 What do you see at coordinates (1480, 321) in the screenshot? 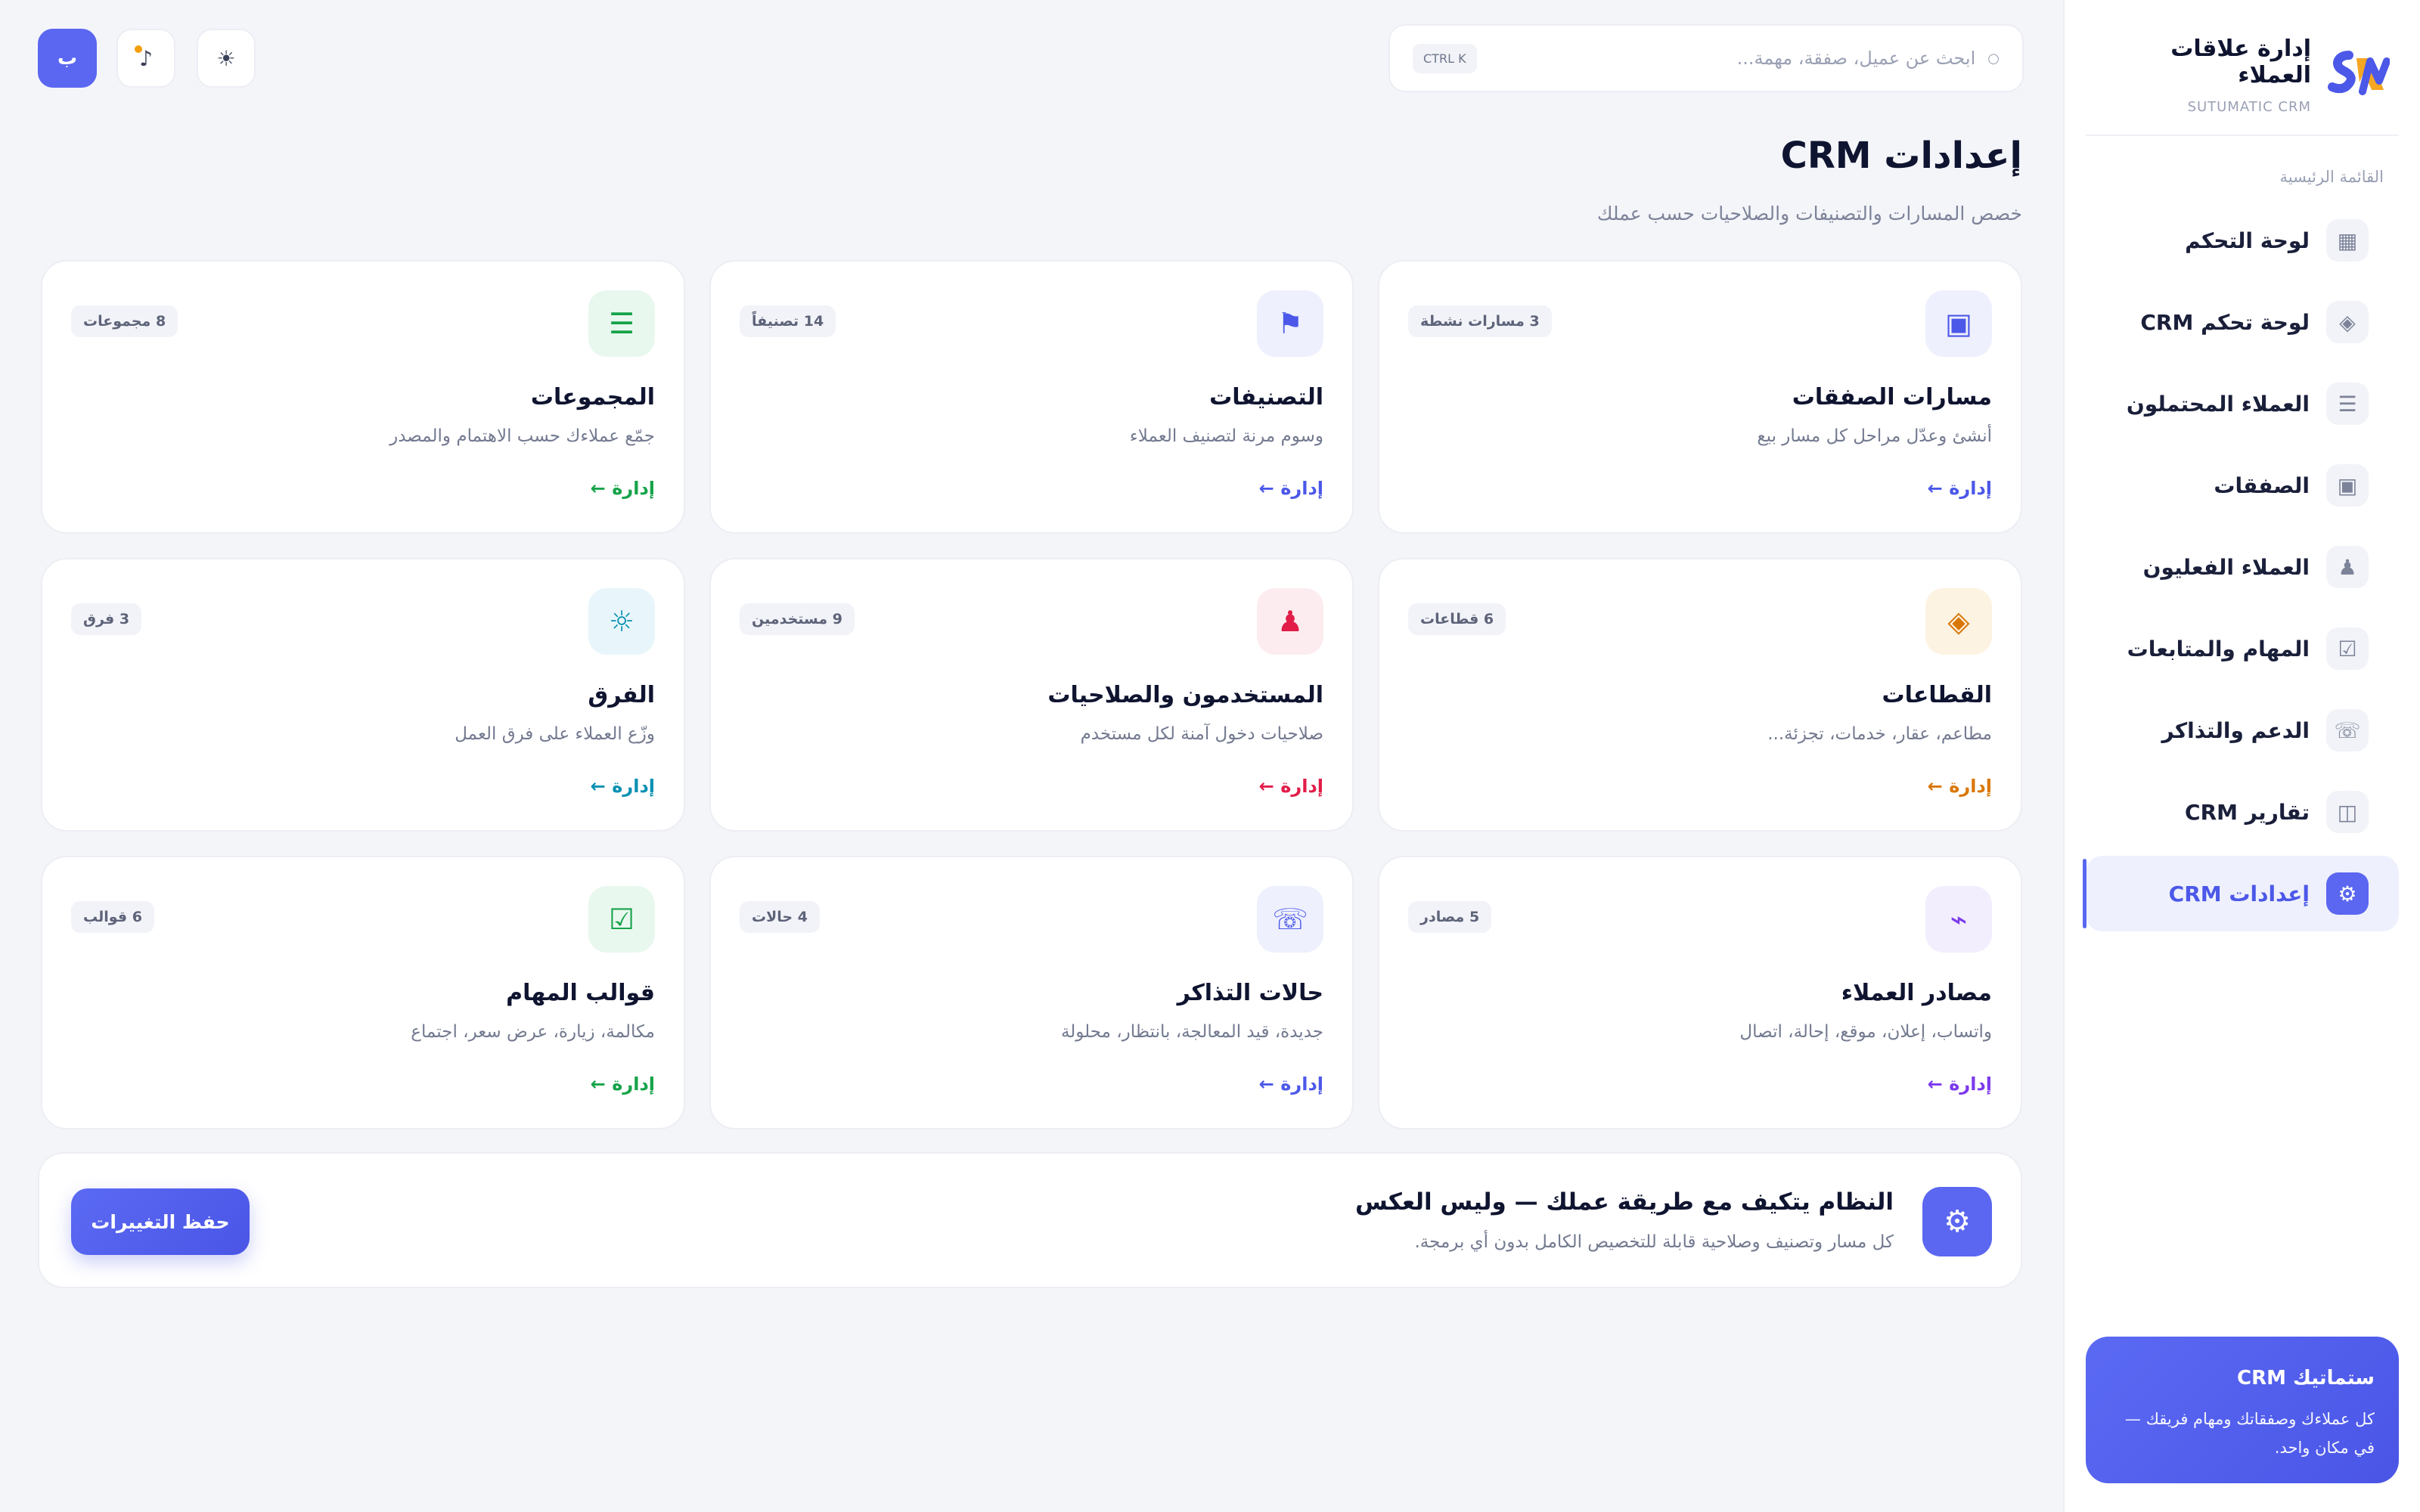
I see `count-badge: 3 مسارات نشطة` at bounding box center [1480, 321].